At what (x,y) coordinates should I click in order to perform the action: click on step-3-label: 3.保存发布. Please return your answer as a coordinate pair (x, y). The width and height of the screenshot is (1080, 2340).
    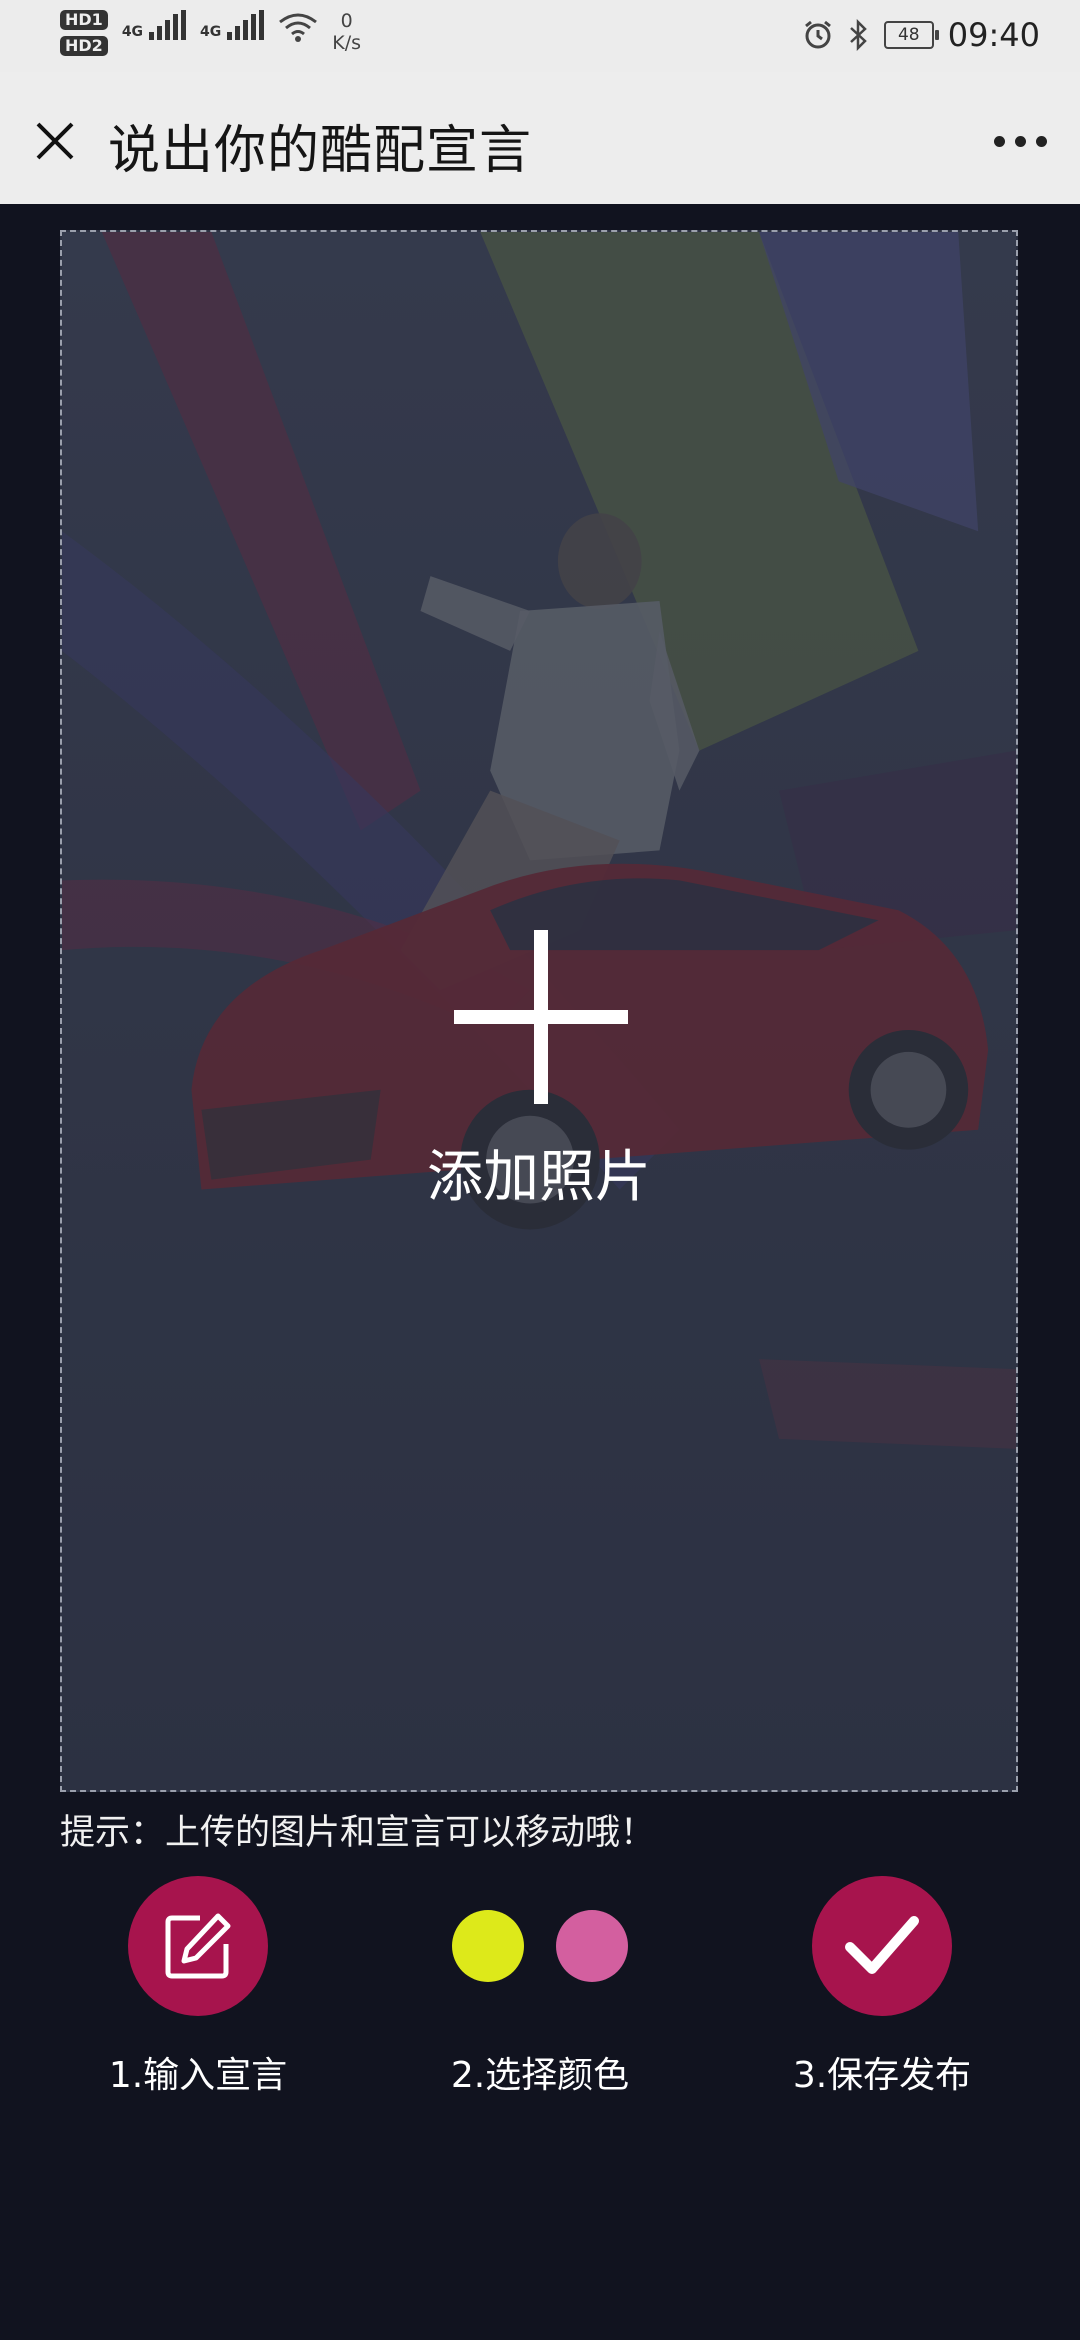
    Looking at the image, I should click on (882, 2075).